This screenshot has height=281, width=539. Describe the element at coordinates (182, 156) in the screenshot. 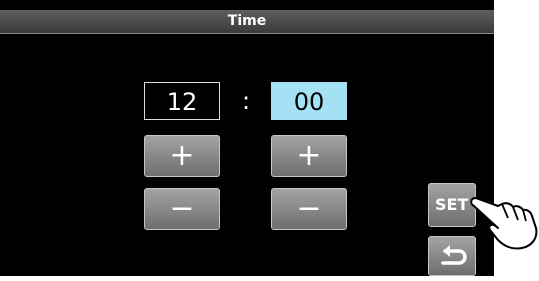

I see `hour-increment-button: +` at that location.